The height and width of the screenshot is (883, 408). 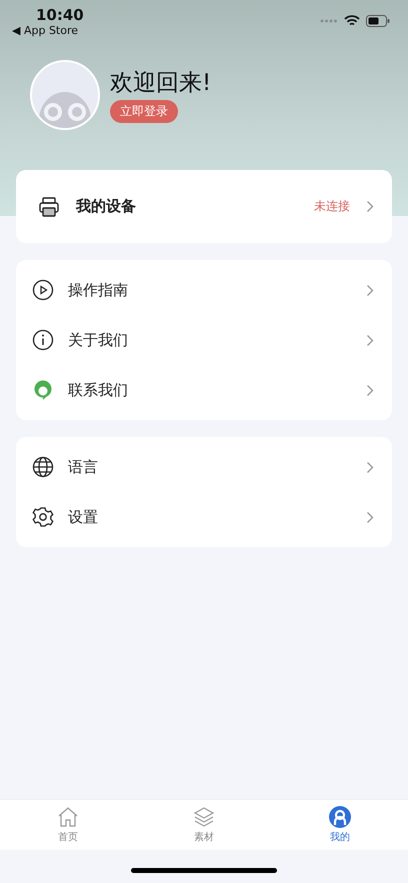 What do you see at coordinates (43, 290) in the screenshot?
I see `play-icon` at bounding box center [43, 290].